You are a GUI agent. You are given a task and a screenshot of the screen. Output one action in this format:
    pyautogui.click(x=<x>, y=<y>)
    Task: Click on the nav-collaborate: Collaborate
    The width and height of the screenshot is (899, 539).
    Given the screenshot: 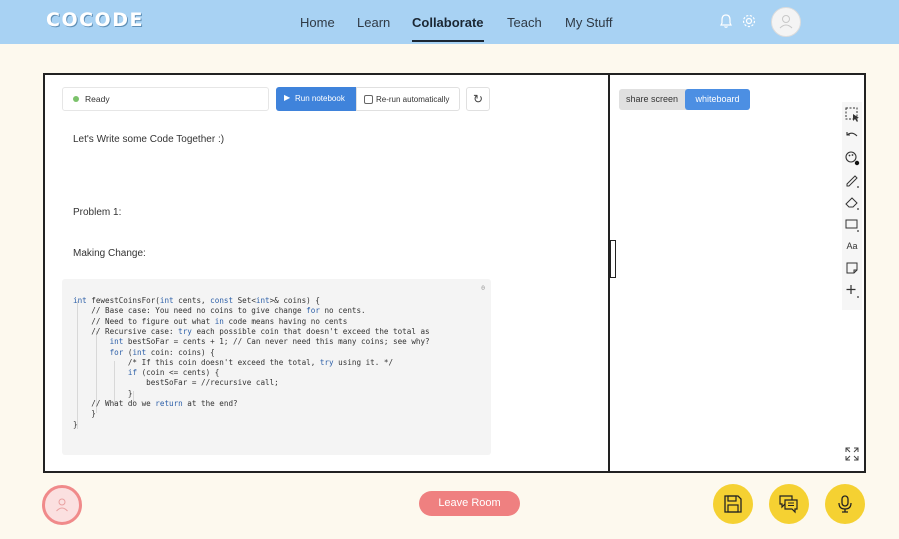 What is the action you would take?
    pyautogui.click(x=448, y=22)
    